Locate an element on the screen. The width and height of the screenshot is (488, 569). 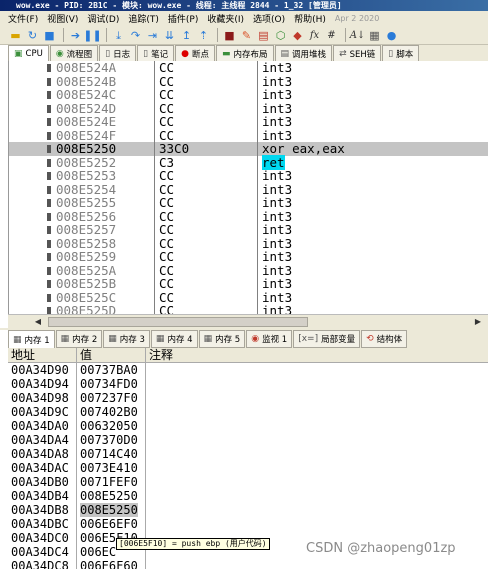
disassembly-row: 008E5257 CC int3 is located at coordinates (248, 230).